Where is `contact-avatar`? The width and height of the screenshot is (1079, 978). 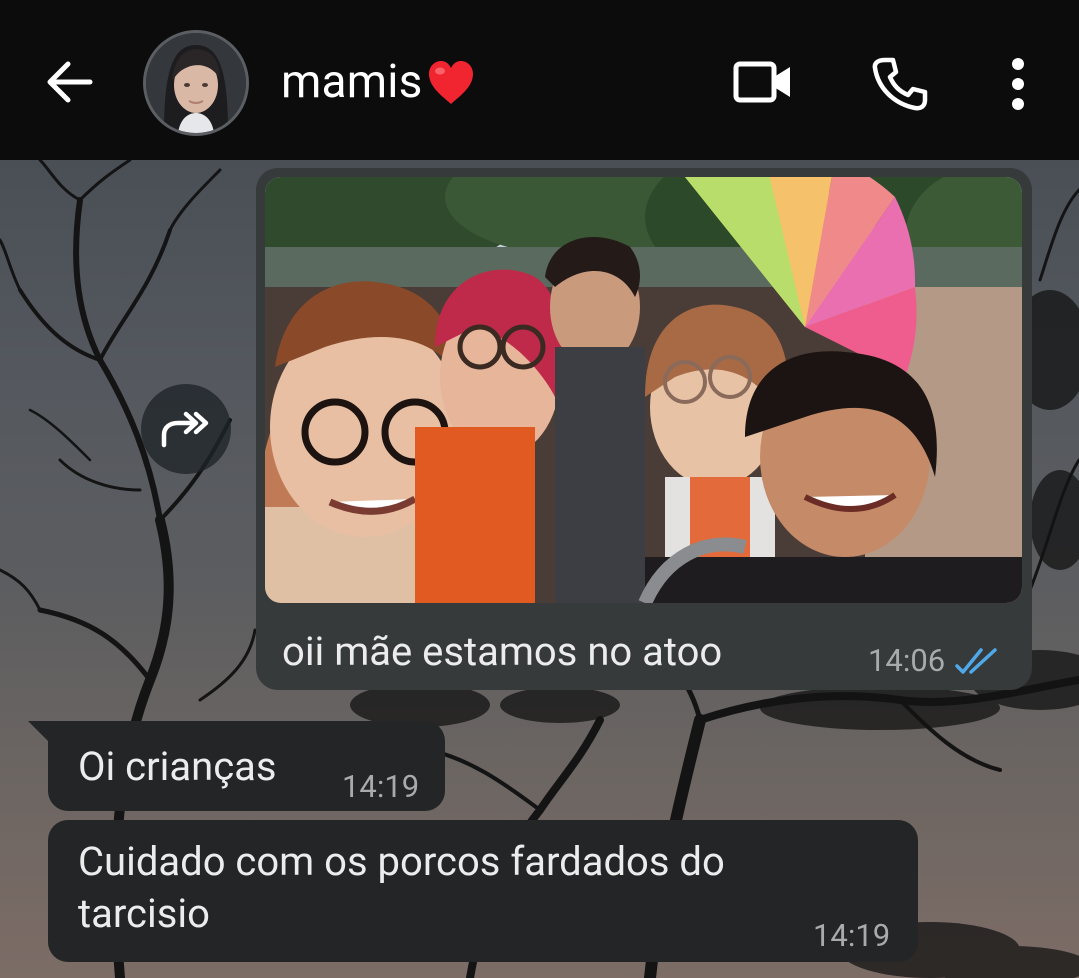 contact-avatar is located at coordinates (196, 83).